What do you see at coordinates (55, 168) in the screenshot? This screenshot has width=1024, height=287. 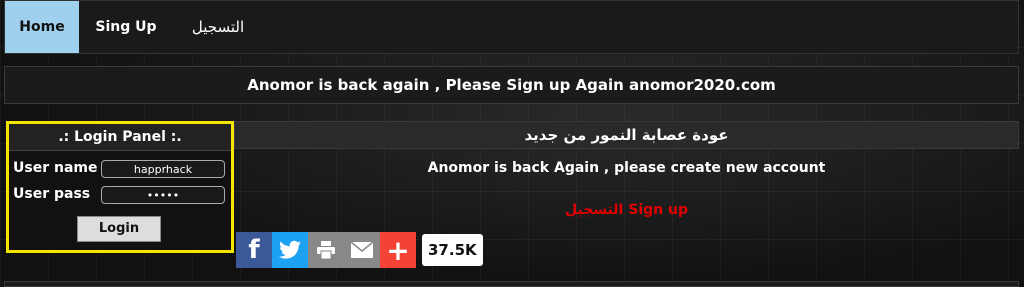 I see `username-label: User name` at bounding box center [55, 168].